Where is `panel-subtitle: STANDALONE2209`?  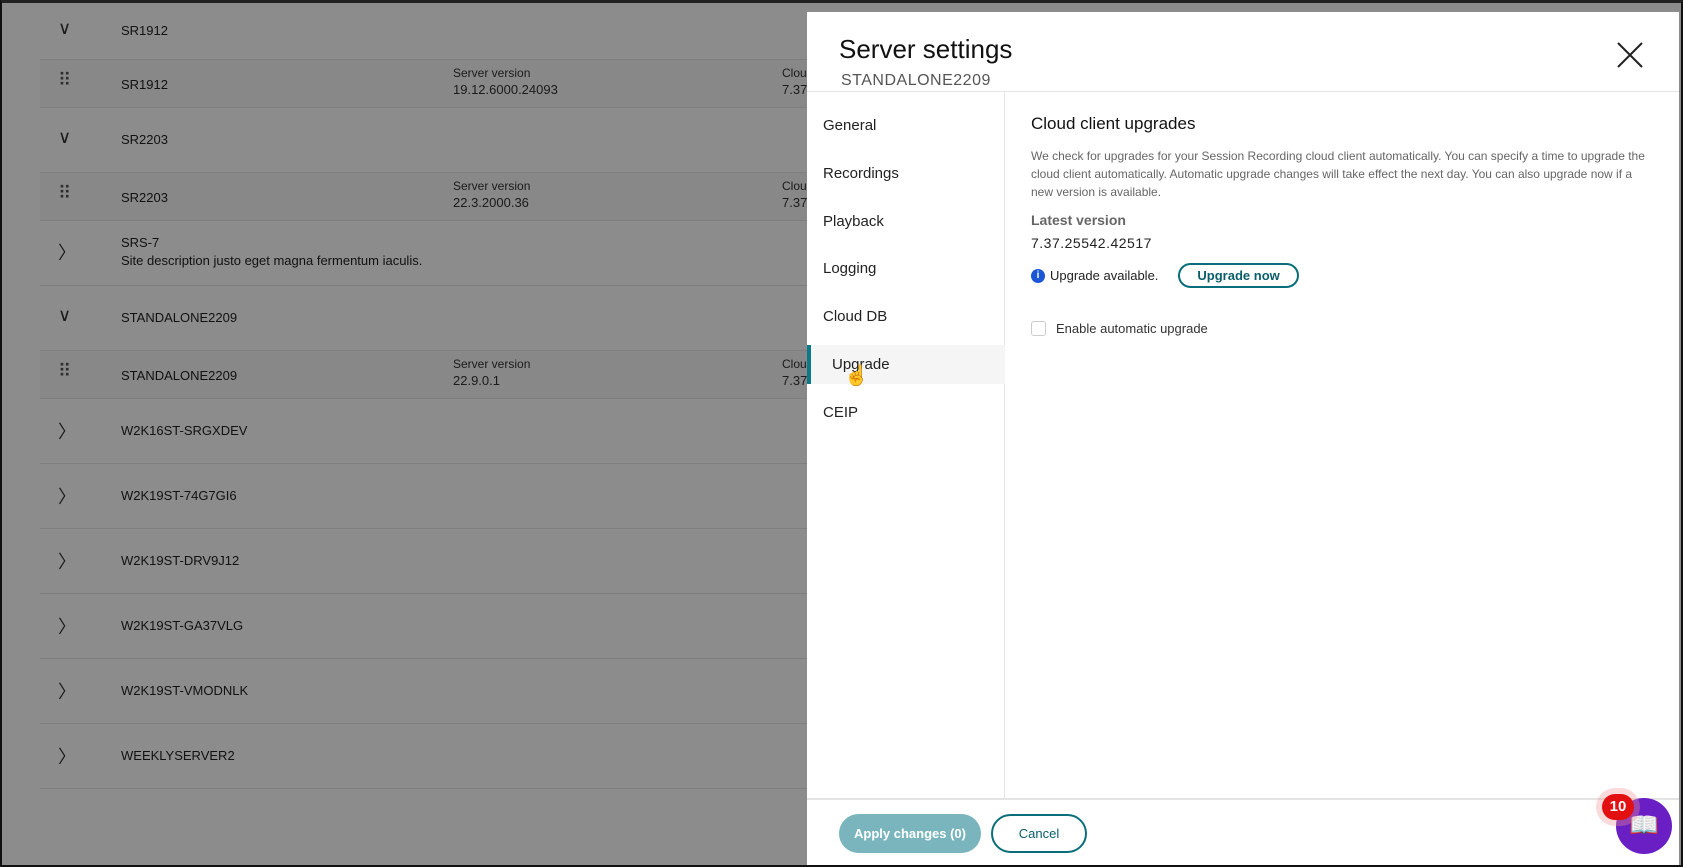 panel-subtitle: STANDALONE2209 is located at coordinates (916, 80).